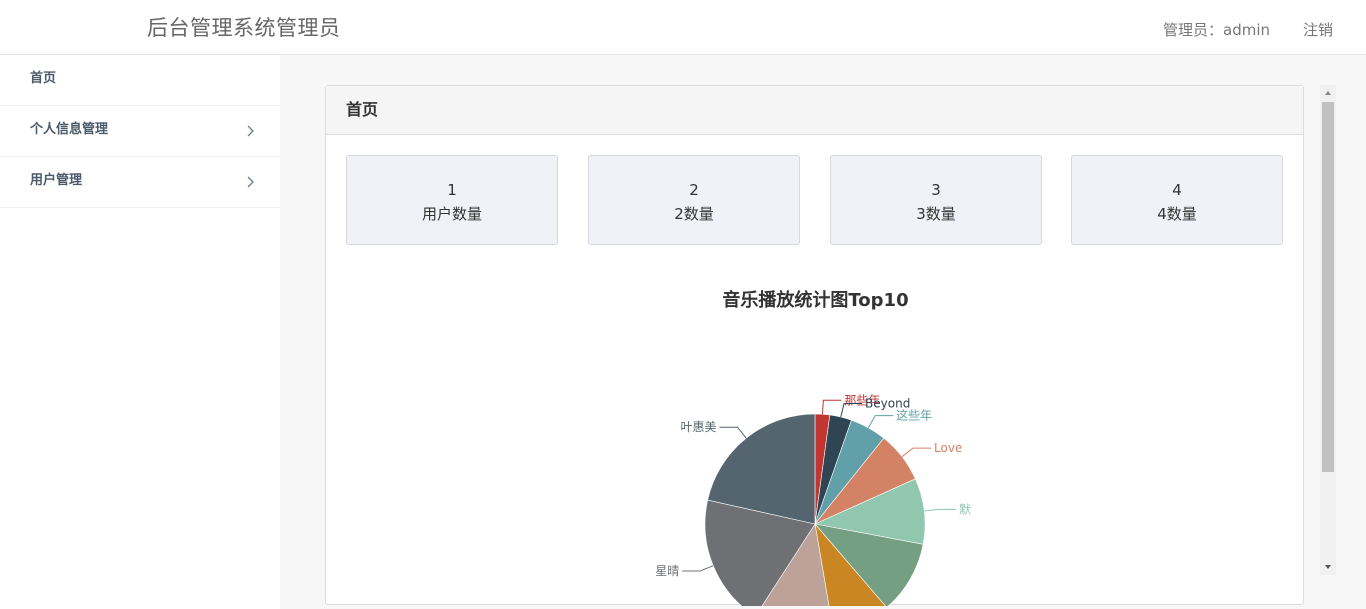 This screenshot has height=609, width=1366. I want to click on pie-label-2: 这些年, so click(914, 415).